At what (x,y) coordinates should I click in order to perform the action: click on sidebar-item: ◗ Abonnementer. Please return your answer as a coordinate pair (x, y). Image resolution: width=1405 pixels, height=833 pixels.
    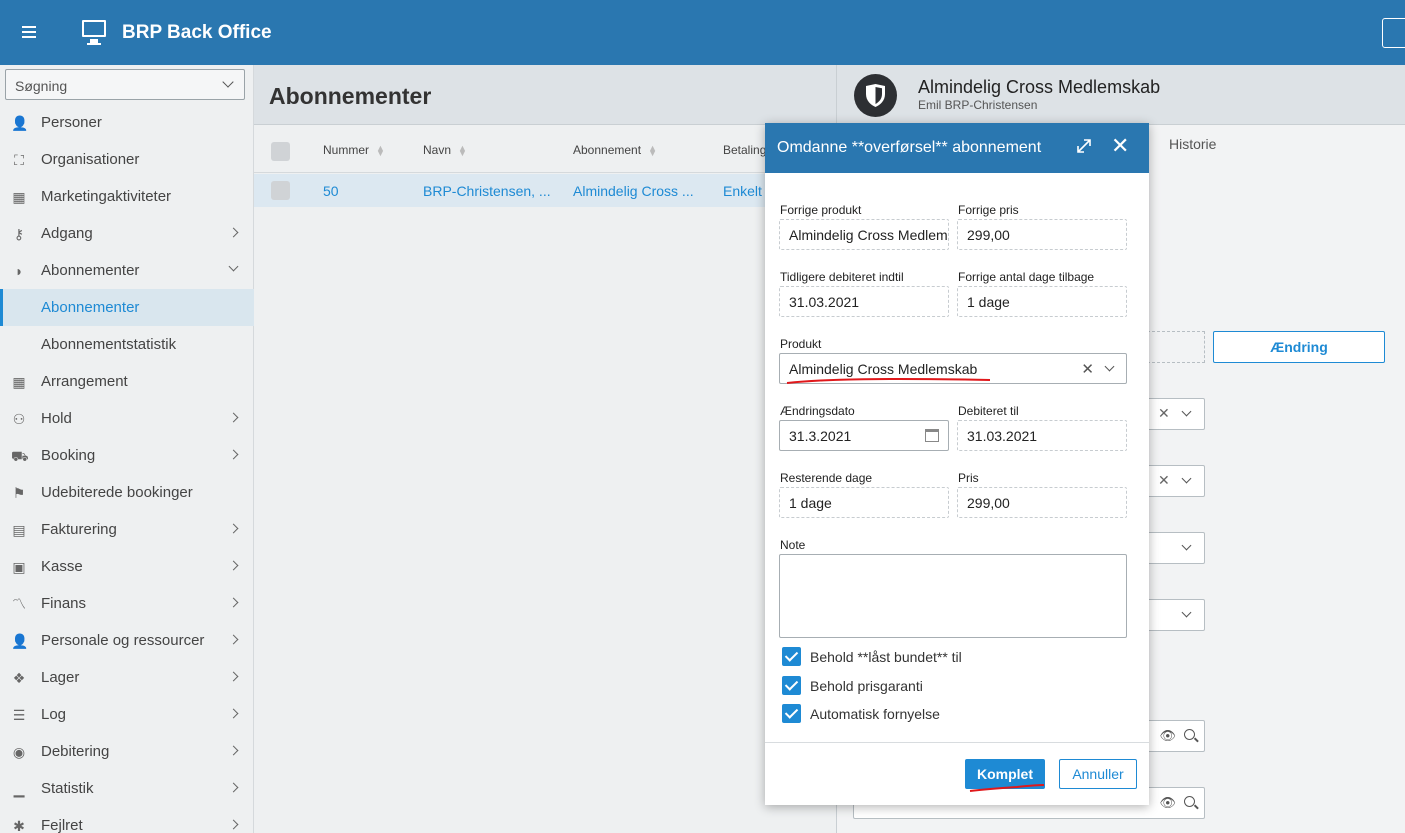
    Looking at the image, I should click on (127, 270).